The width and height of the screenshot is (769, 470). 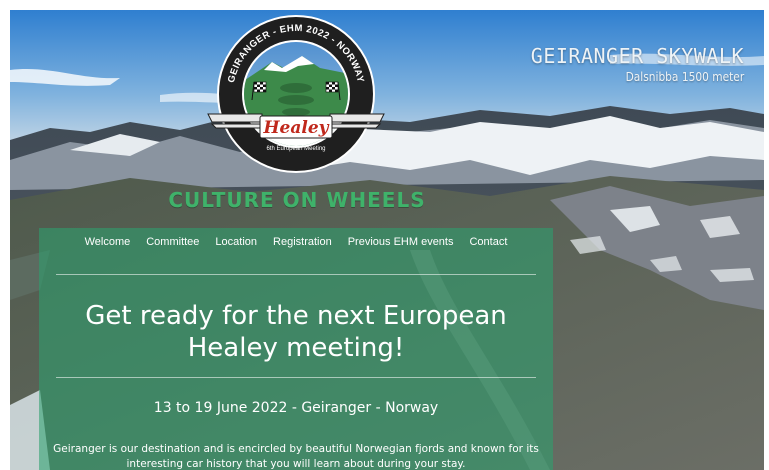 What do you see at coordinates (172, 242) in the screenshot?
I see `nav-committee: Committee` at bounding box center [172, 242].